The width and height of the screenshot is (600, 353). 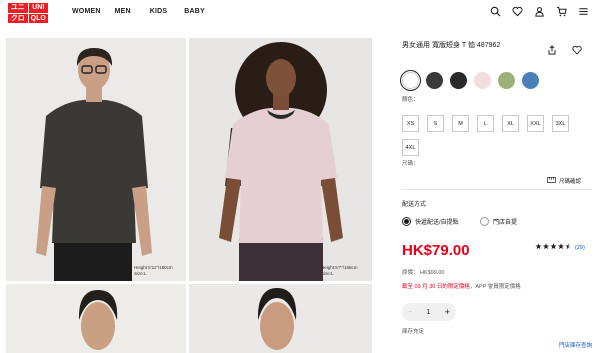 What do you see at coordinates (447, 312) in the screenshot?
I see `plus-icon: +` at bounding box center [447, 312].